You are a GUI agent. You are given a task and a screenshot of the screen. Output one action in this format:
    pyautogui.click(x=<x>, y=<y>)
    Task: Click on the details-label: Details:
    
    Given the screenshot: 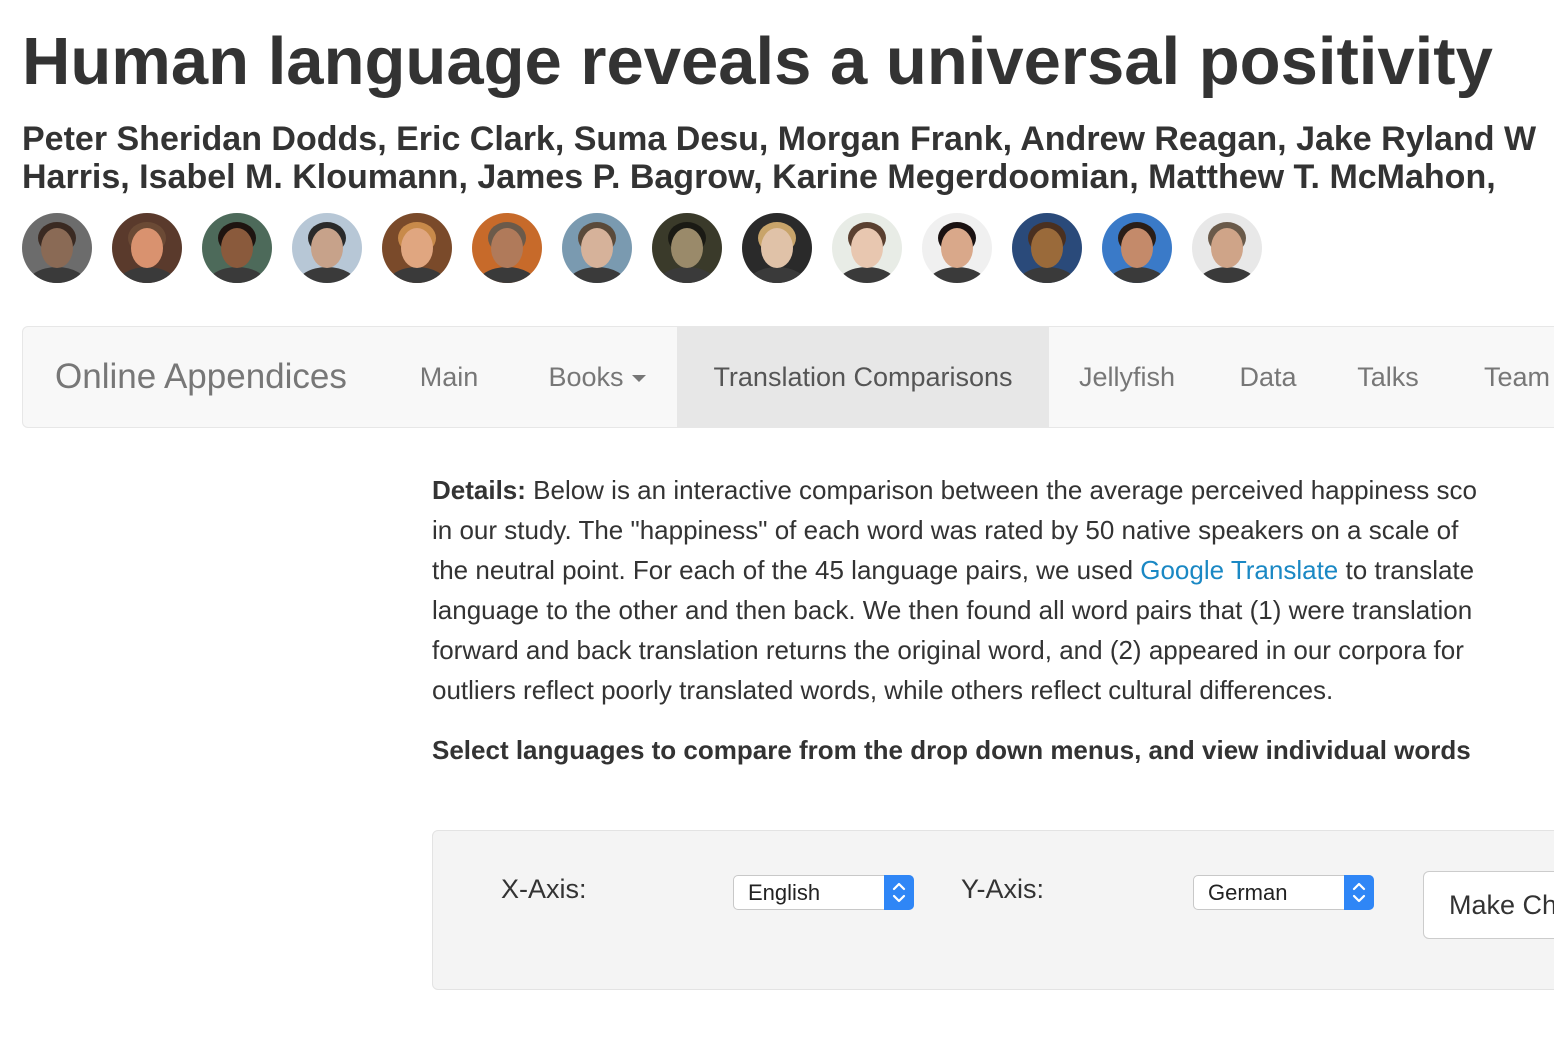 What is the action you would take?
    pyautogui.click(x=479, y=490)
    